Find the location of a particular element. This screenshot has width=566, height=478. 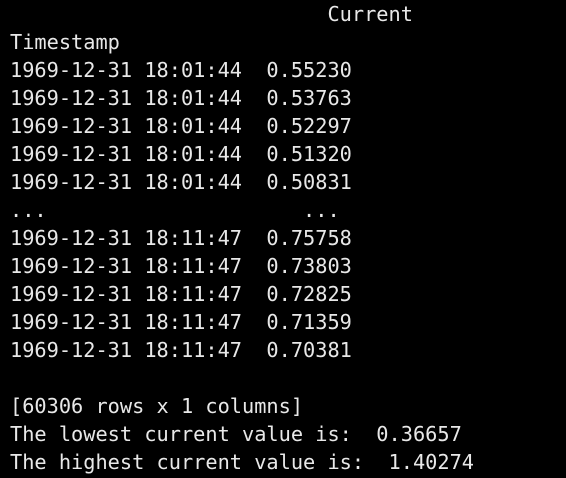

data-row: 1969-12-31 18:01:44 0.53763 is located at coordinates (181, 98).